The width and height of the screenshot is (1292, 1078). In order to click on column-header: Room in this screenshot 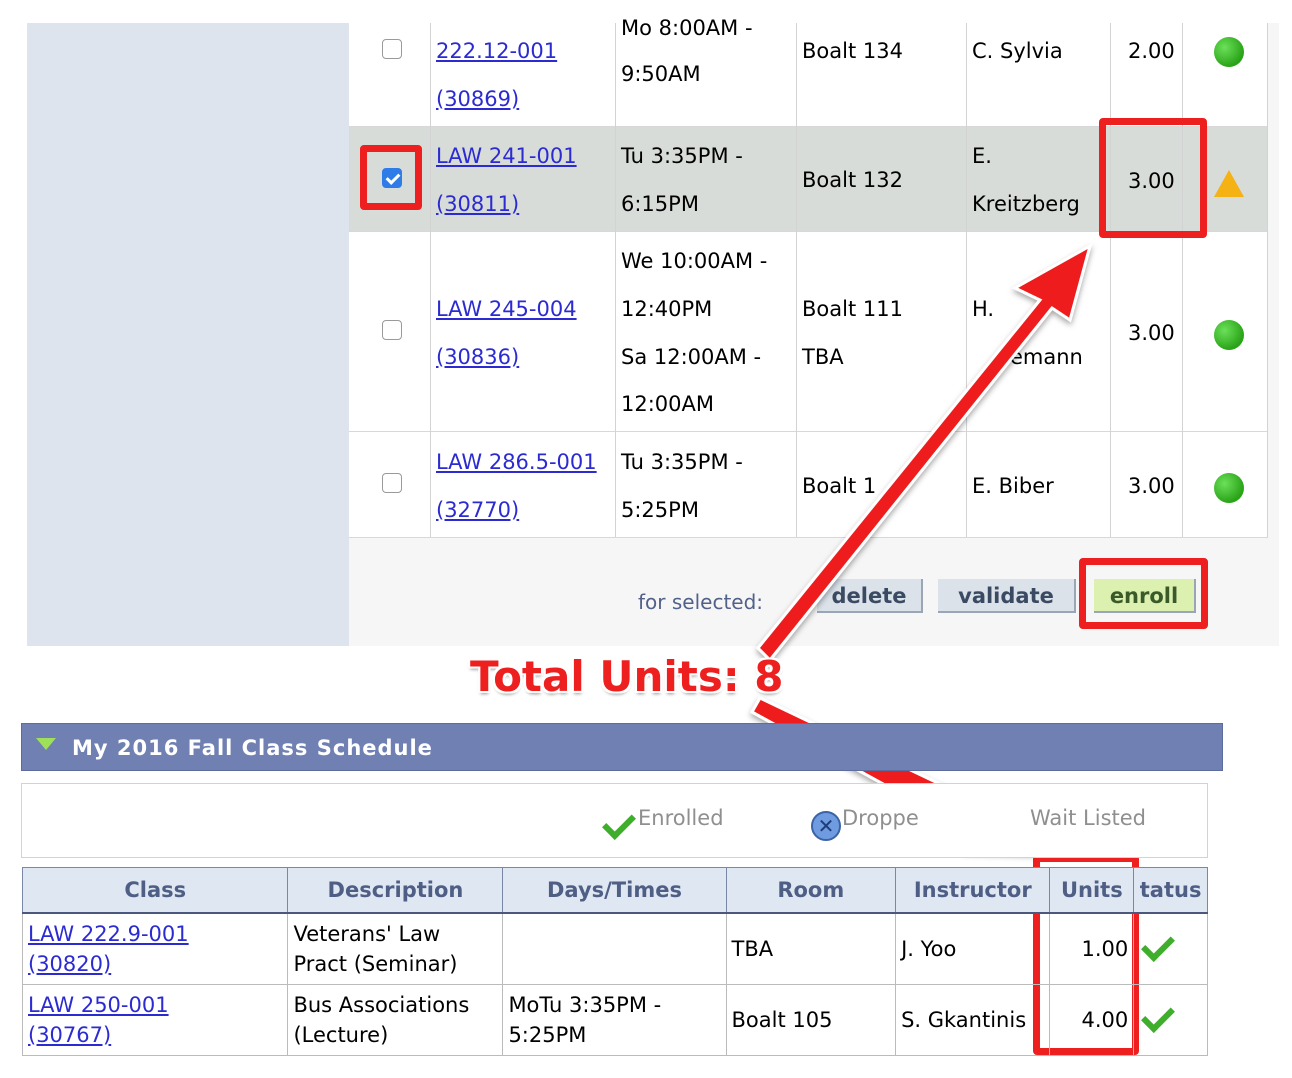, I will do `click(811, 890)`.